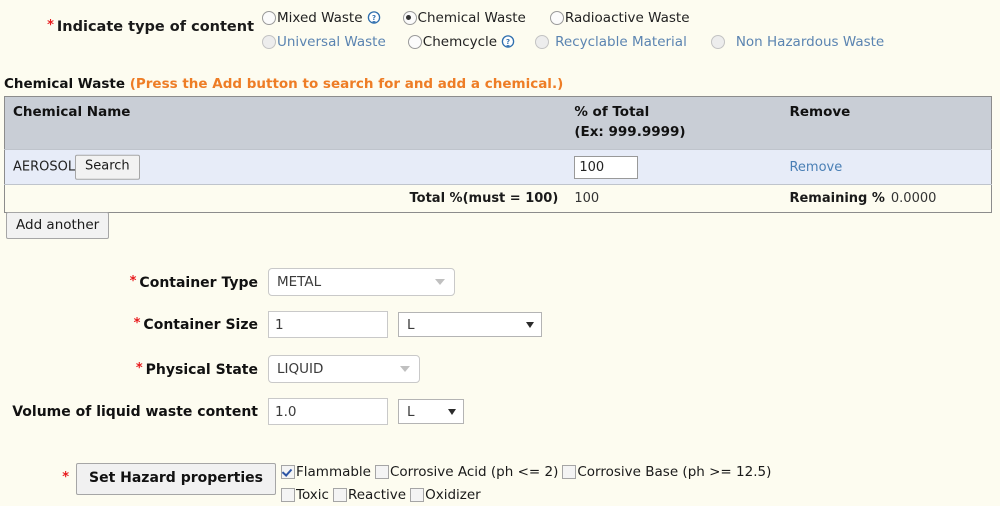 This screenshot has width=1000, height=506. Describe the element at coordinates (200, 325) in the screenshot. I see `container-size-label-text: Container Size` at that location.